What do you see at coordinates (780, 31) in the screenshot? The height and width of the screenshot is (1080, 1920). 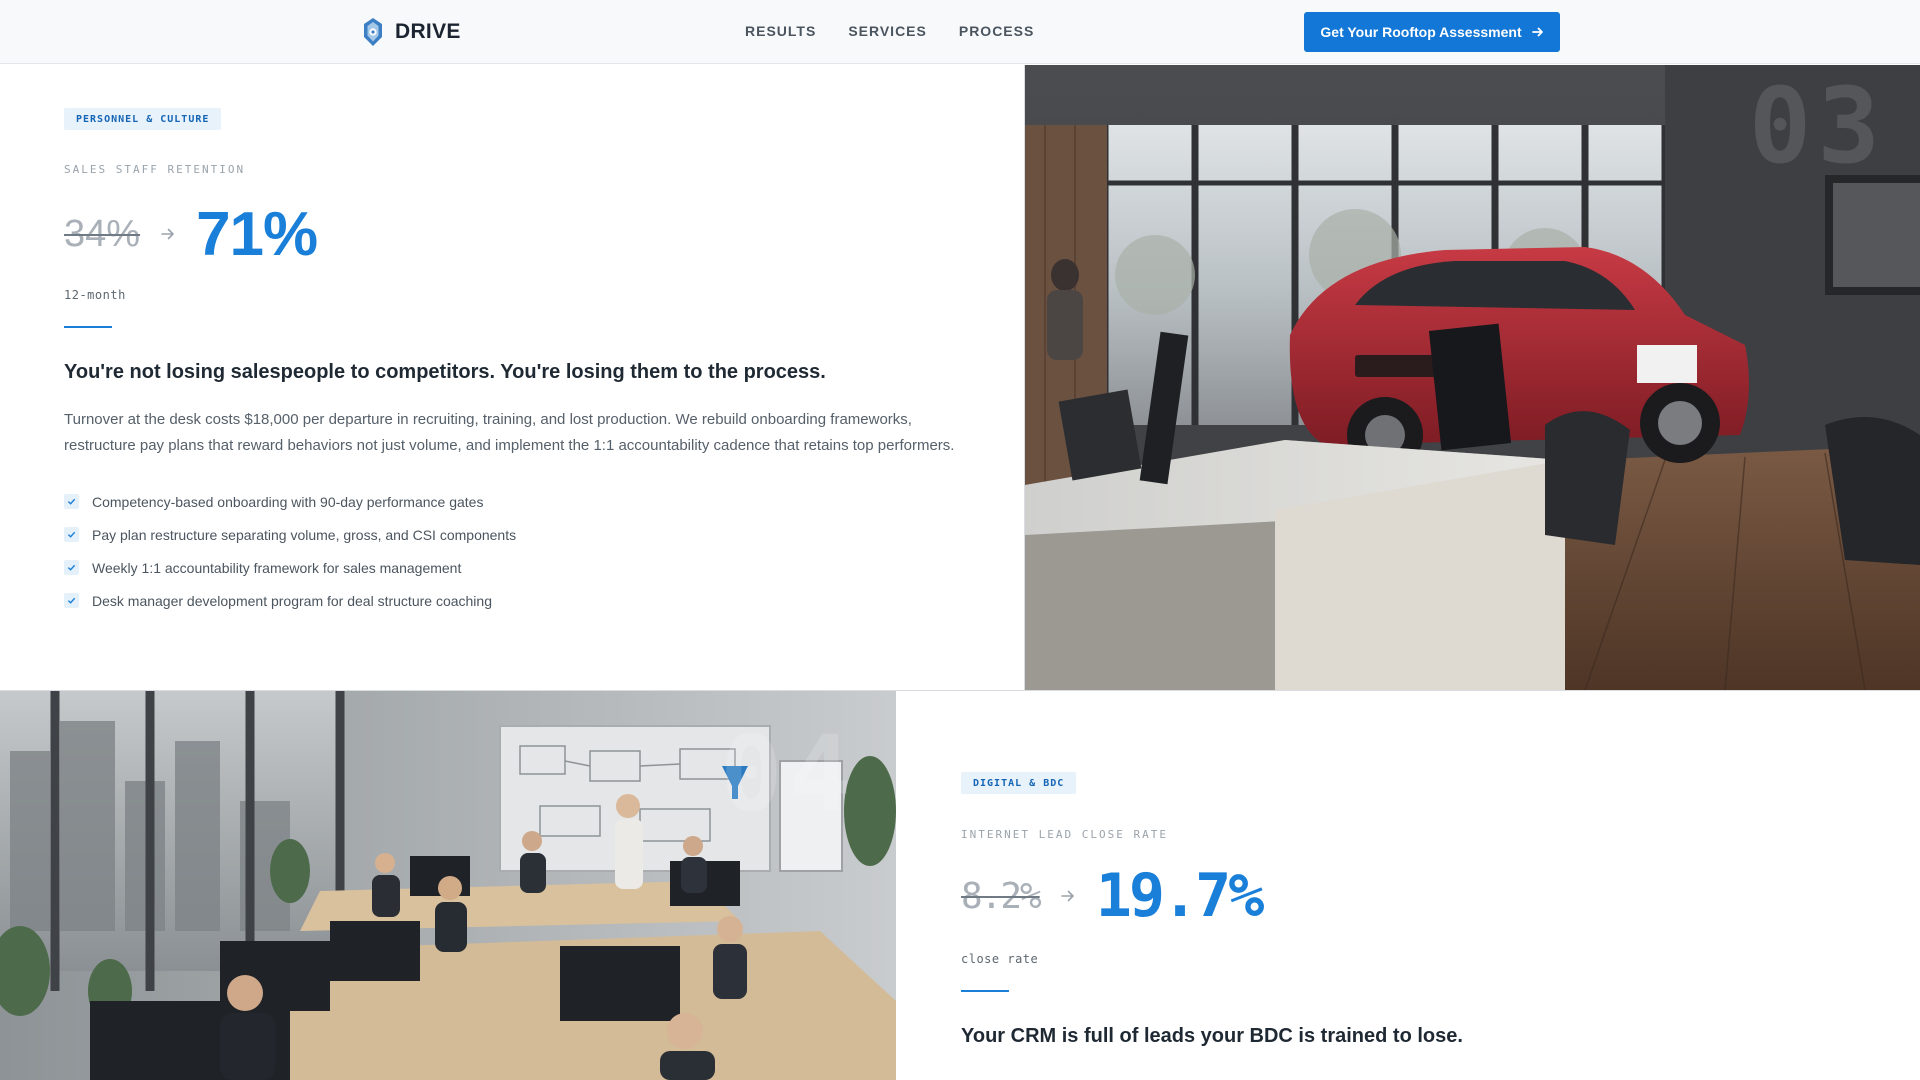 I see `nav-results: RESULTS` at bounding box center [780, 31].